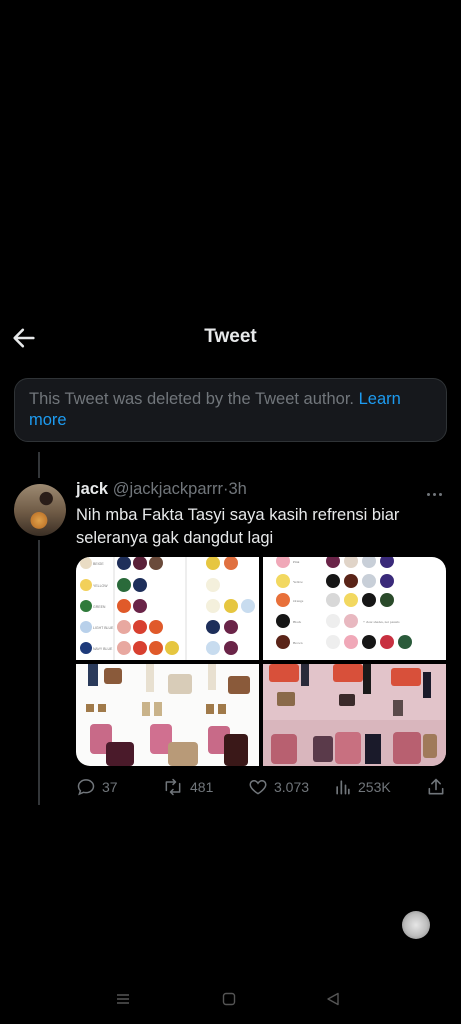 This screenshot has width=461, height=1024. I want to click on palette-row-label: LIGHT BLUE, so click(103, 628).